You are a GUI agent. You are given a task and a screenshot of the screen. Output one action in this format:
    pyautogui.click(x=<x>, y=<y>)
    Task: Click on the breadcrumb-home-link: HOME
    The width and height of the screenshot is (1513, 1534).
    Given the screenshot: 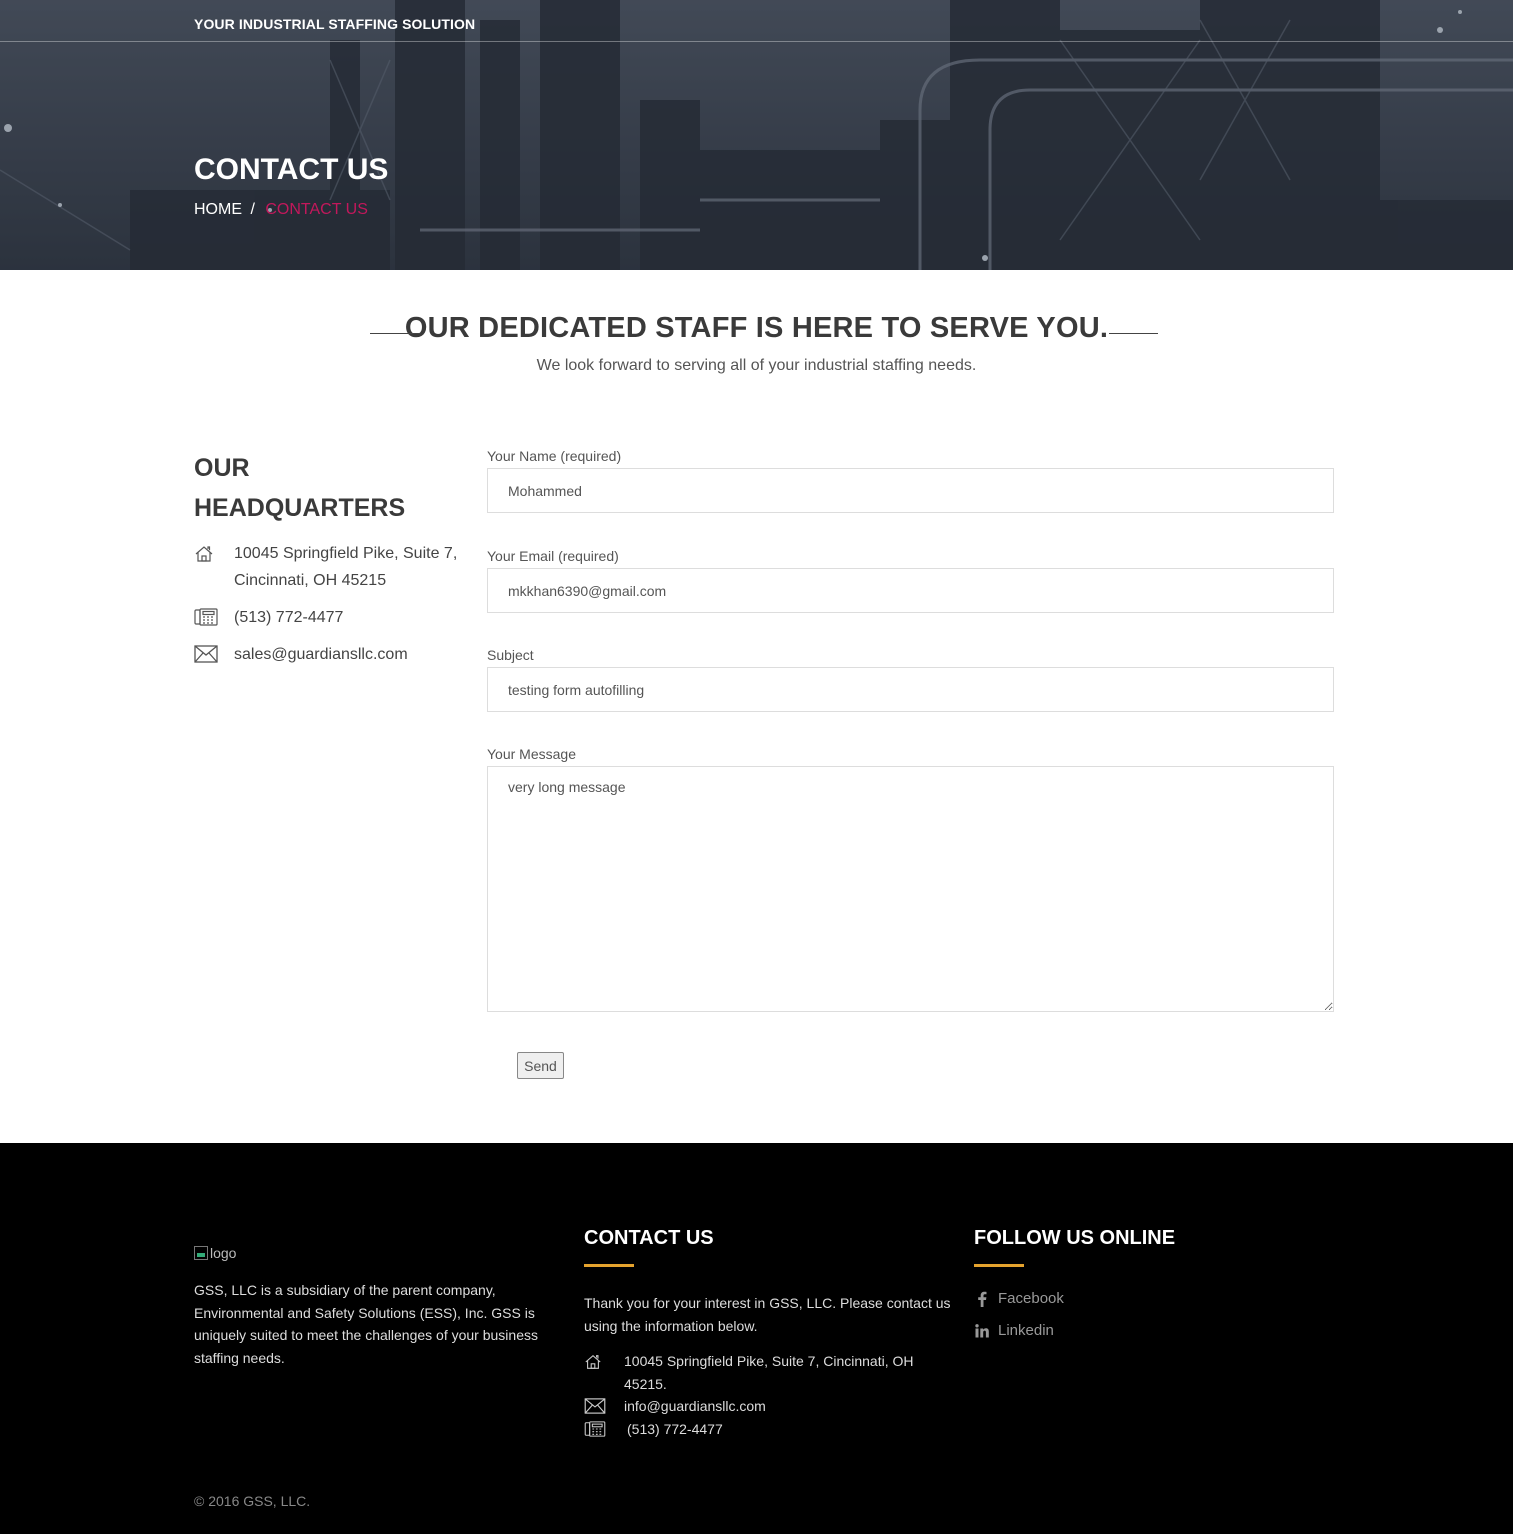 What is the action you would take?
    pyautogui.click(x=218, y=209)
    